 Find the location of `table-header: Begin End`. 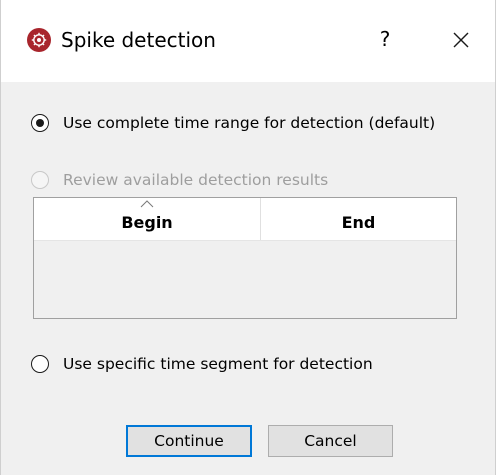

table-header: Begin End is located at coordinates (245, 219).